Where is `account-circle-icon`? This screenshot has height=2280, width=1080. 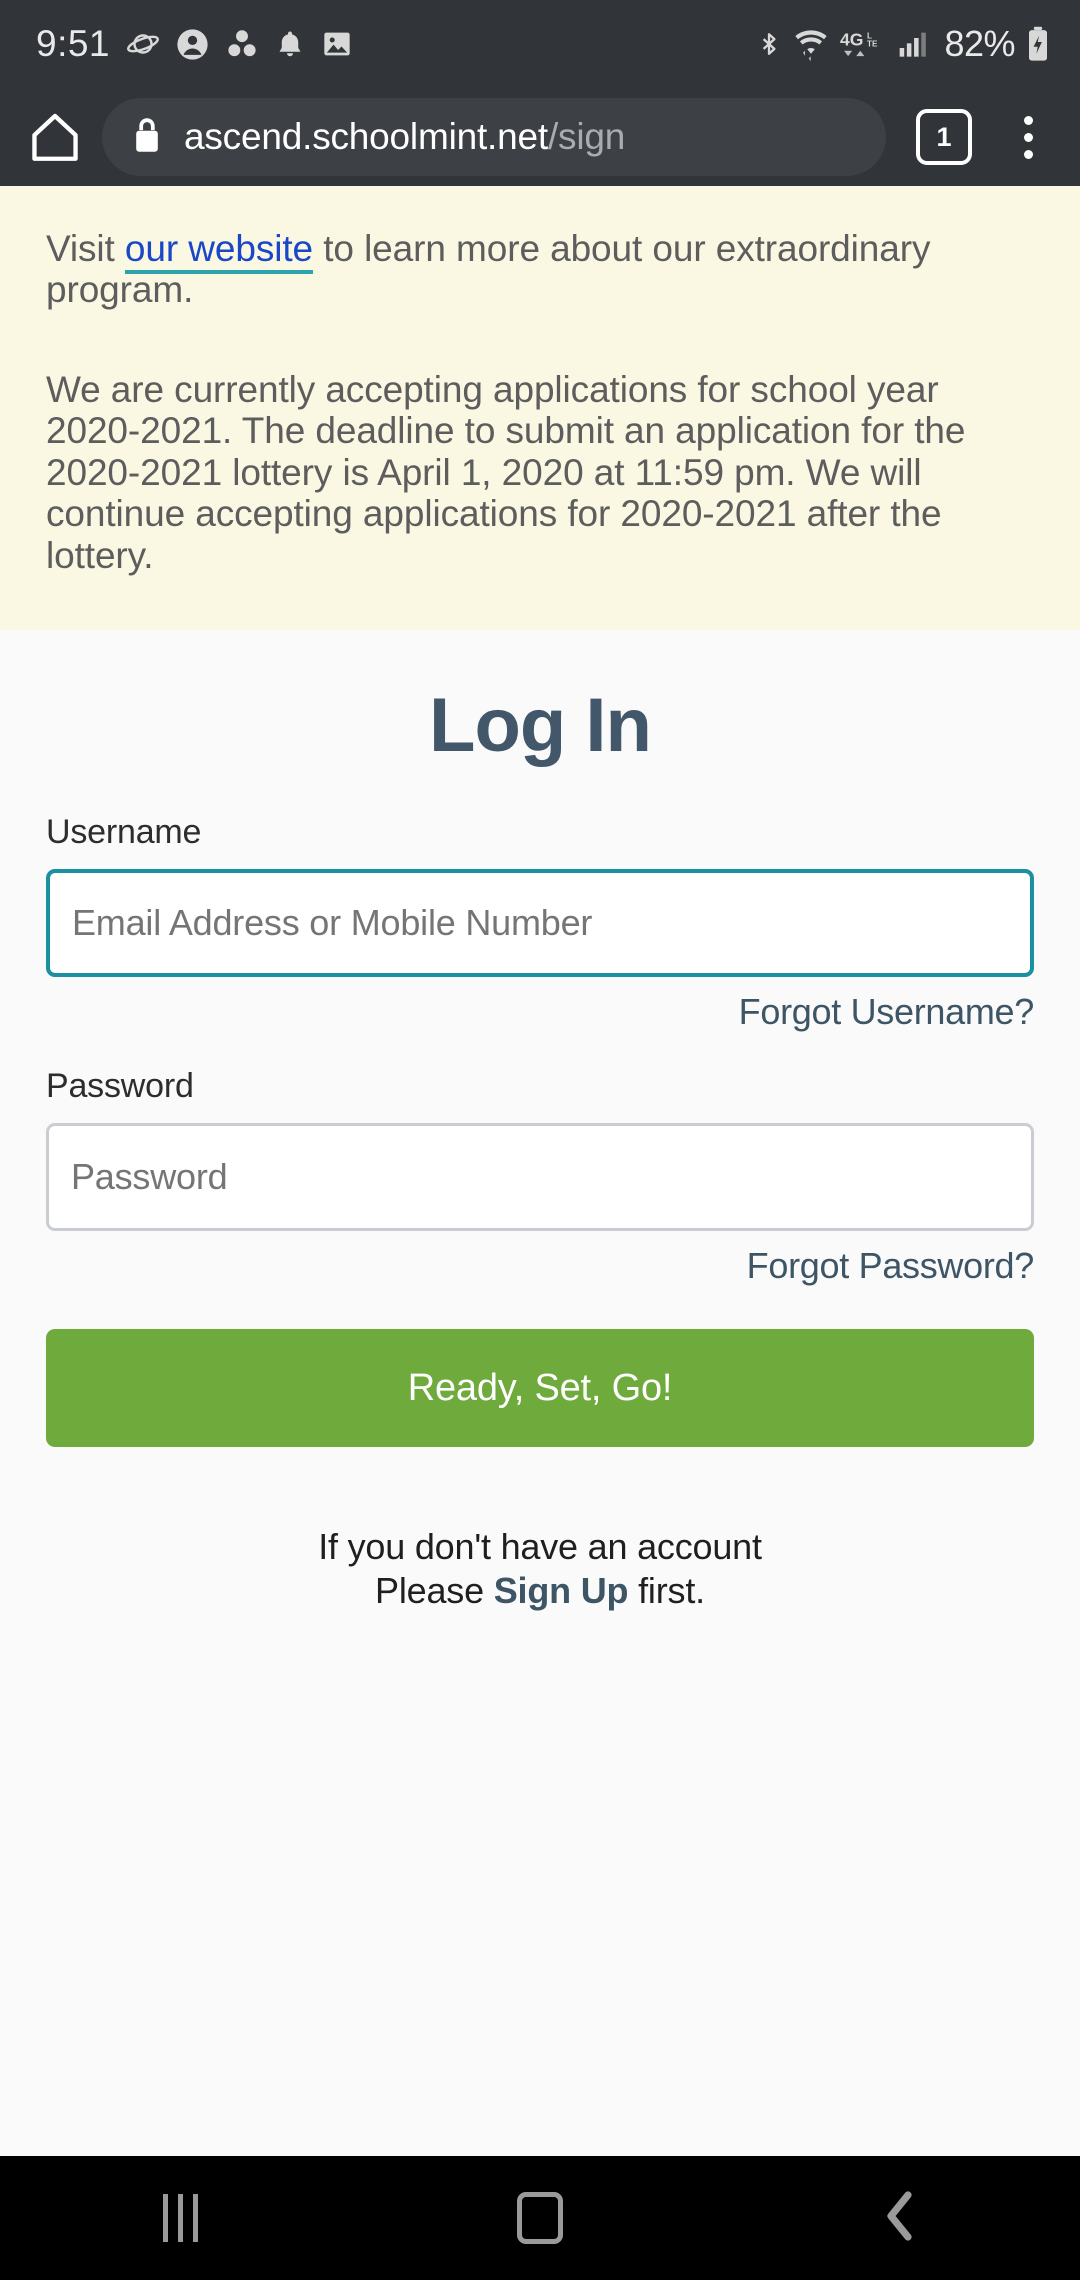 account-circle-icon is located at coordinates (192, 44).